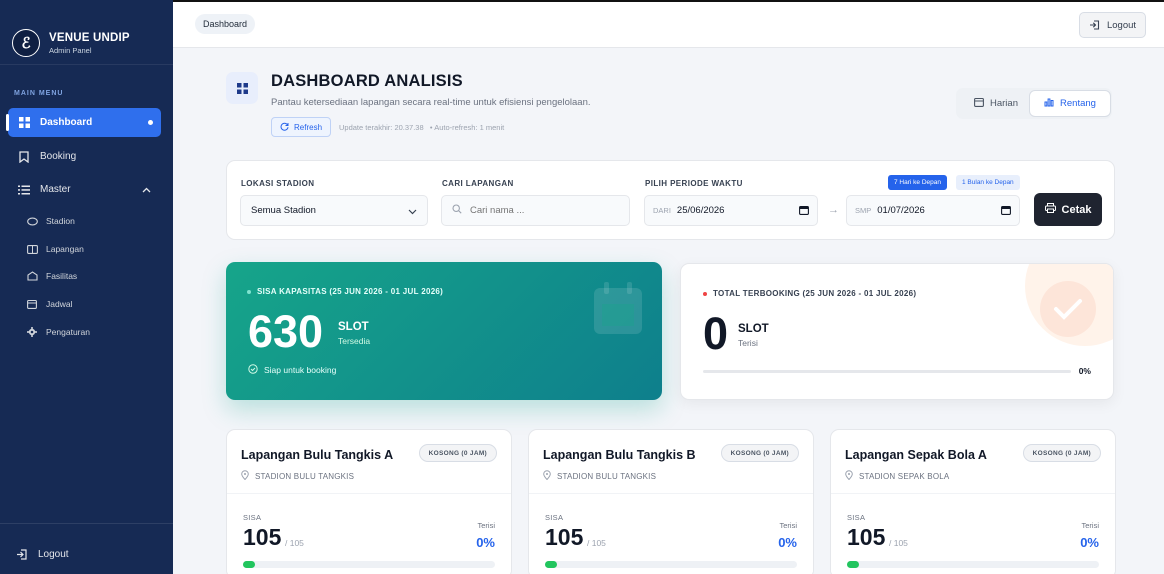 The height and width of the screenshot is (574, 1164). I want to click on brand-subtitle: Admin Panel, so click(70, 50).